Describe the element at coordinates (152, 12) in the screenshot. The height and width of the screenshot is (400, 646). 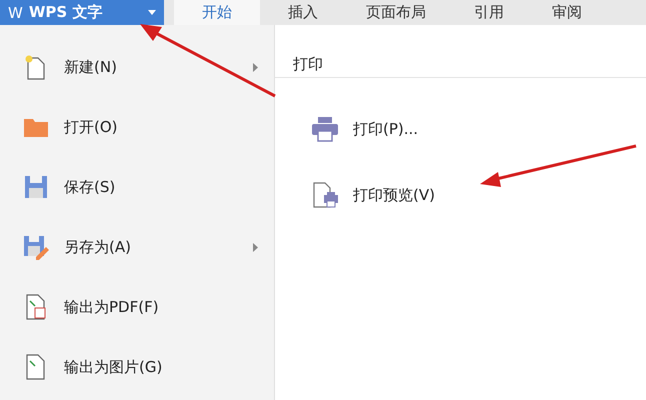
I see `caret-icon` at that location.